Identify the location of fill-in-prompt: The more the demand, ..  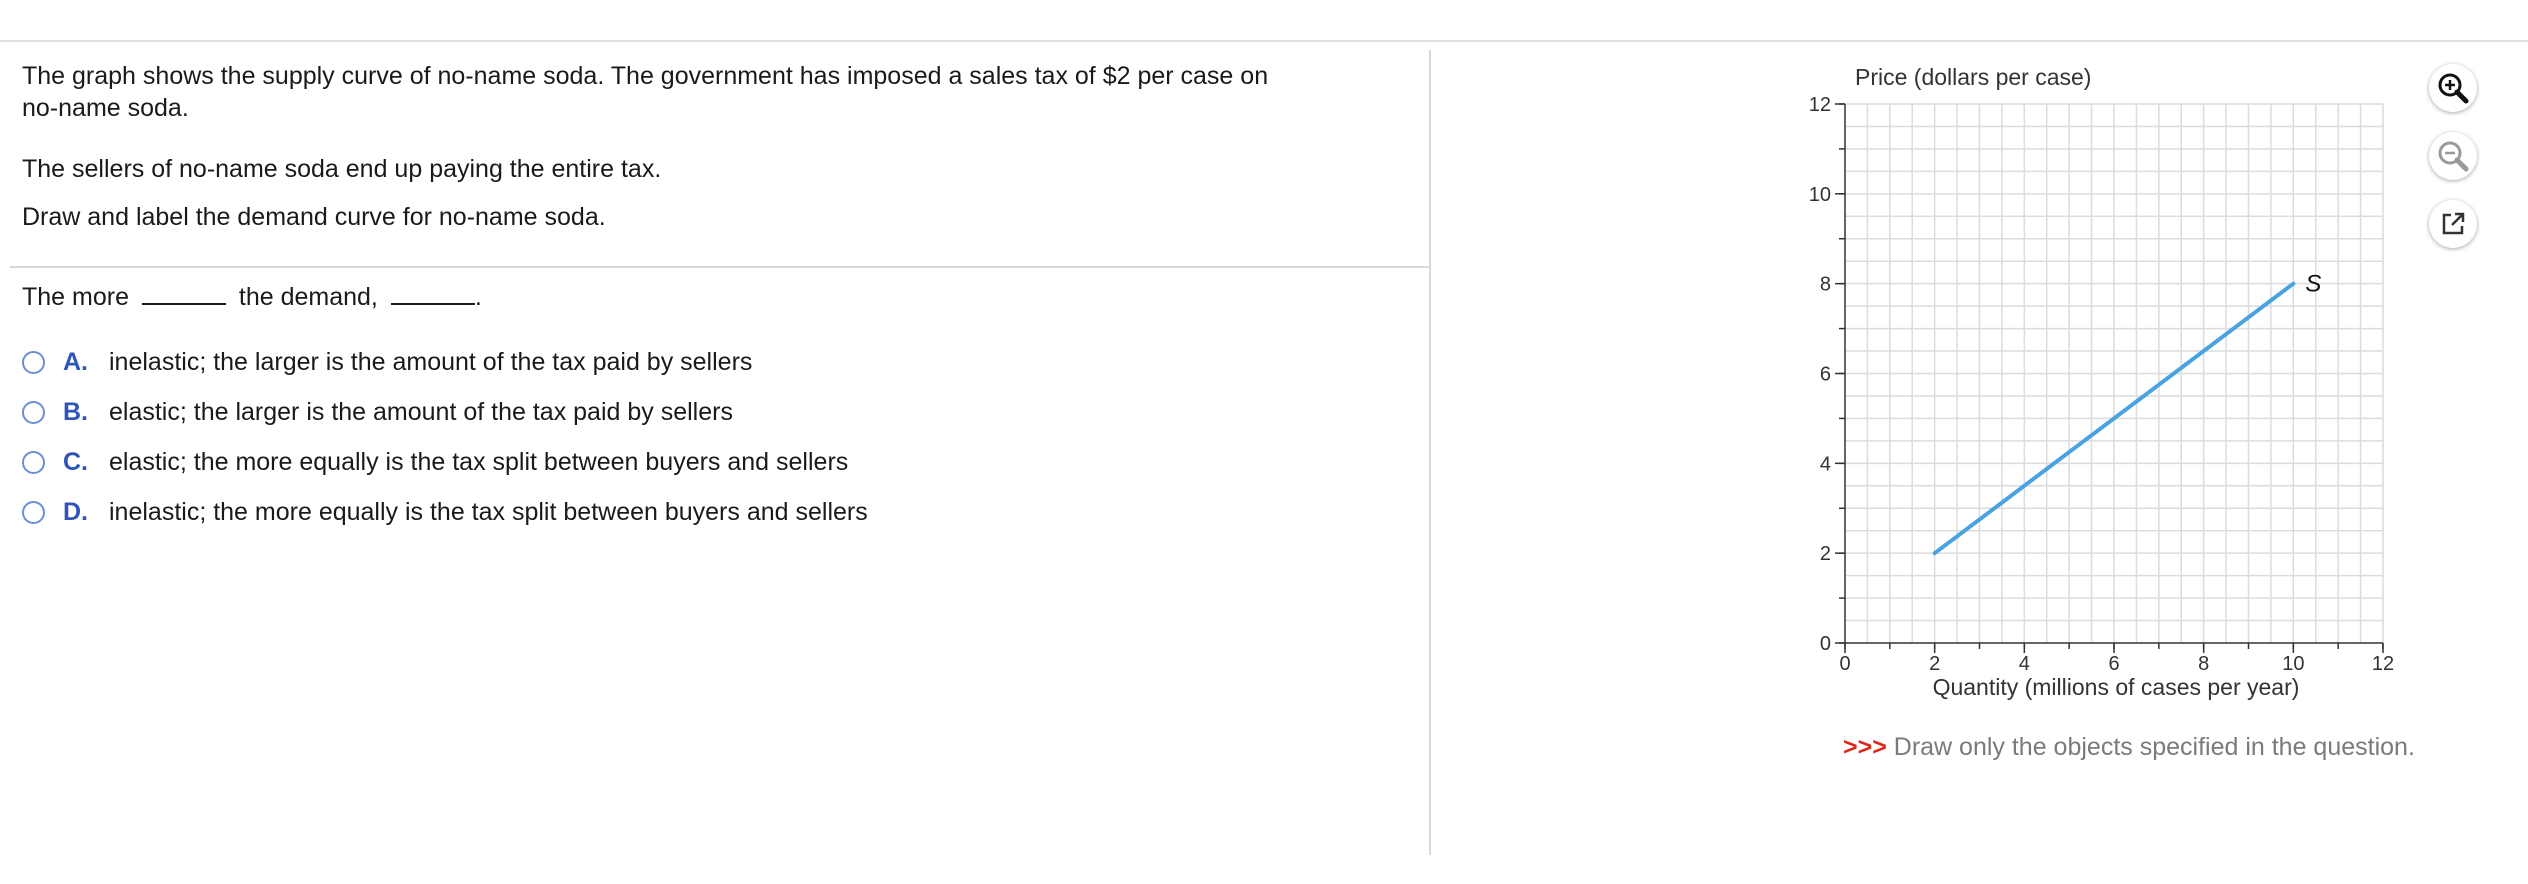
(252, 296).